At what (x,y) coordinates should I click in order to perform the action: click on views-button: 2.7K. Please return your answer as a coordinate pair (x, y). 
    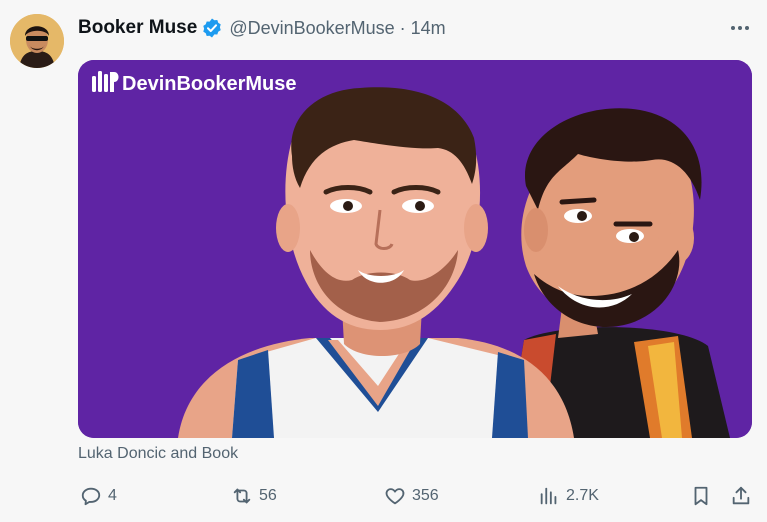
    Looking at the image, I should click on (568, 496).